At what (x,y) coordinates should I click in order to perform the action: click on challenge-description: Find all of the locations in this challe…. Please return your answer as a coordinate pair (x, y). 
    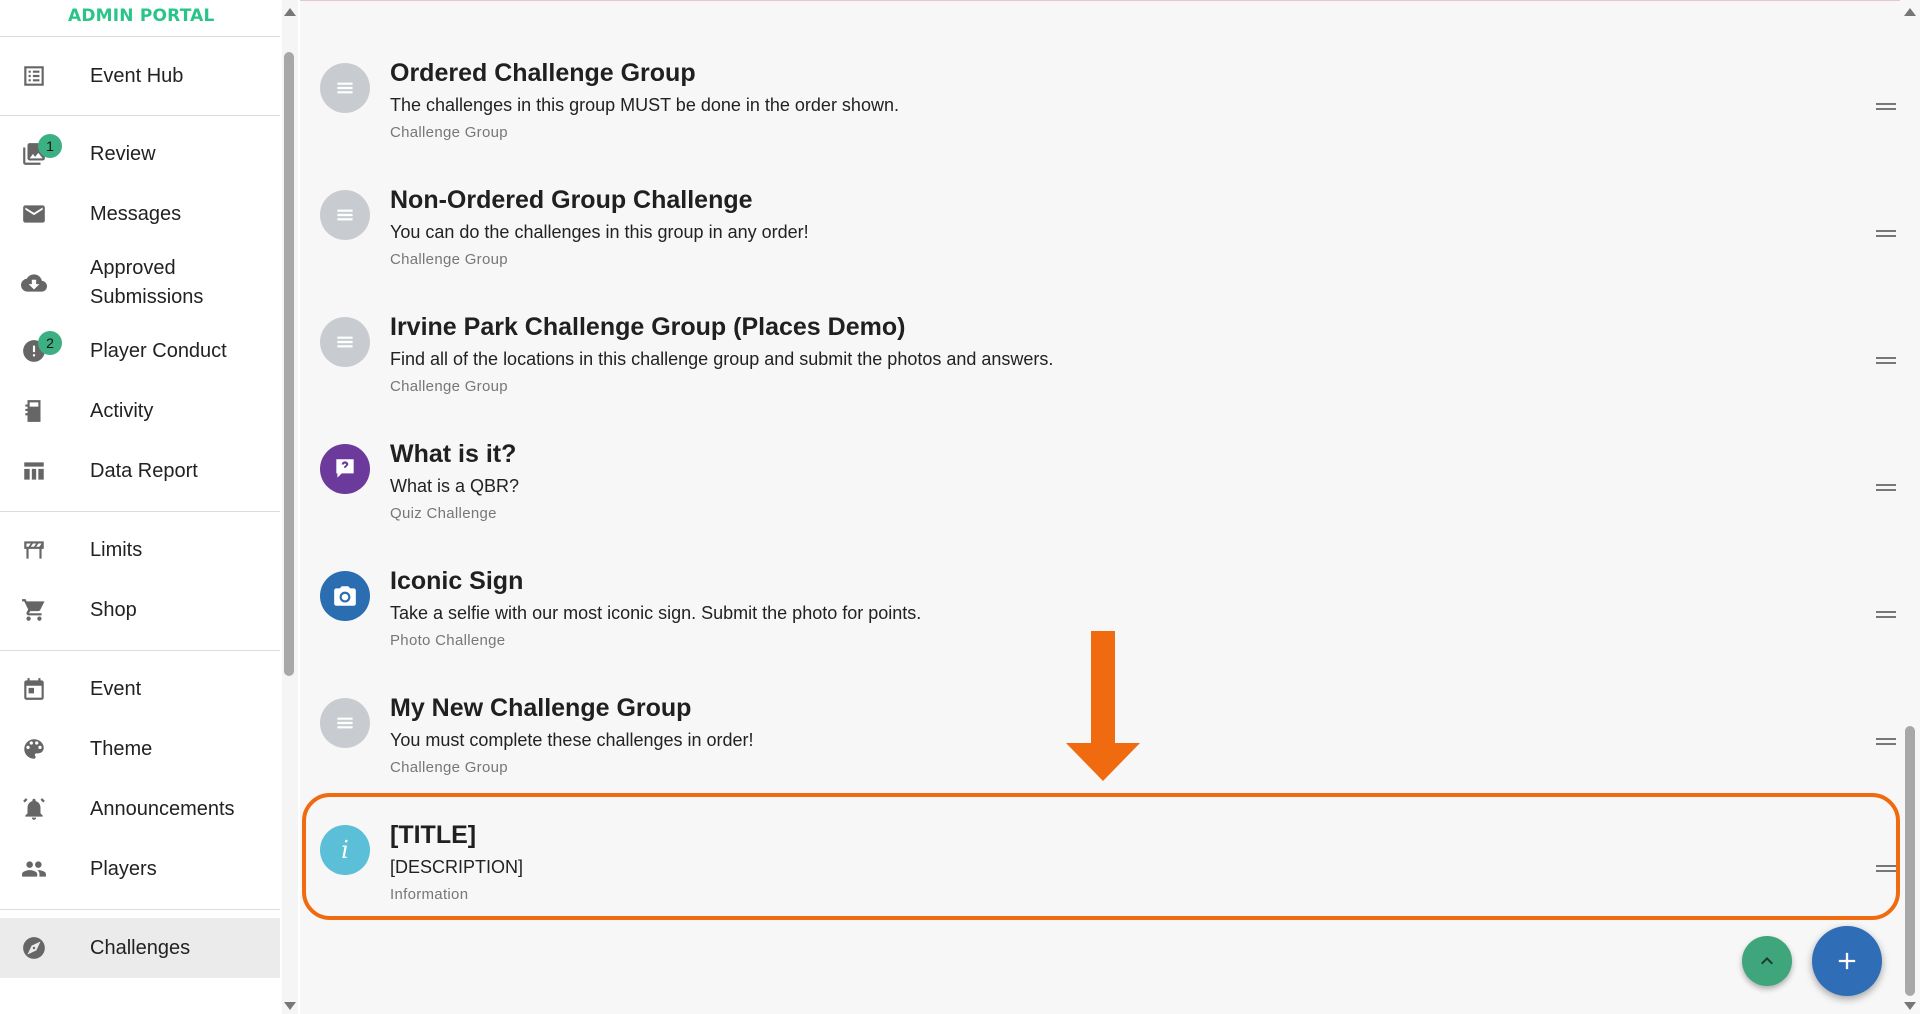
    Looking at the image, I should click on (722, 359).